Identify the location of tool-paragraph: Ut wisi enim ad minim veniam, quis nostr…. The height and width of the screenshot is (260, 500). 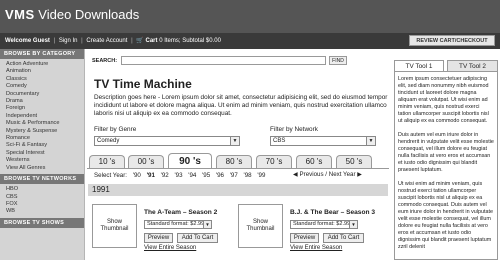
(445, 215).